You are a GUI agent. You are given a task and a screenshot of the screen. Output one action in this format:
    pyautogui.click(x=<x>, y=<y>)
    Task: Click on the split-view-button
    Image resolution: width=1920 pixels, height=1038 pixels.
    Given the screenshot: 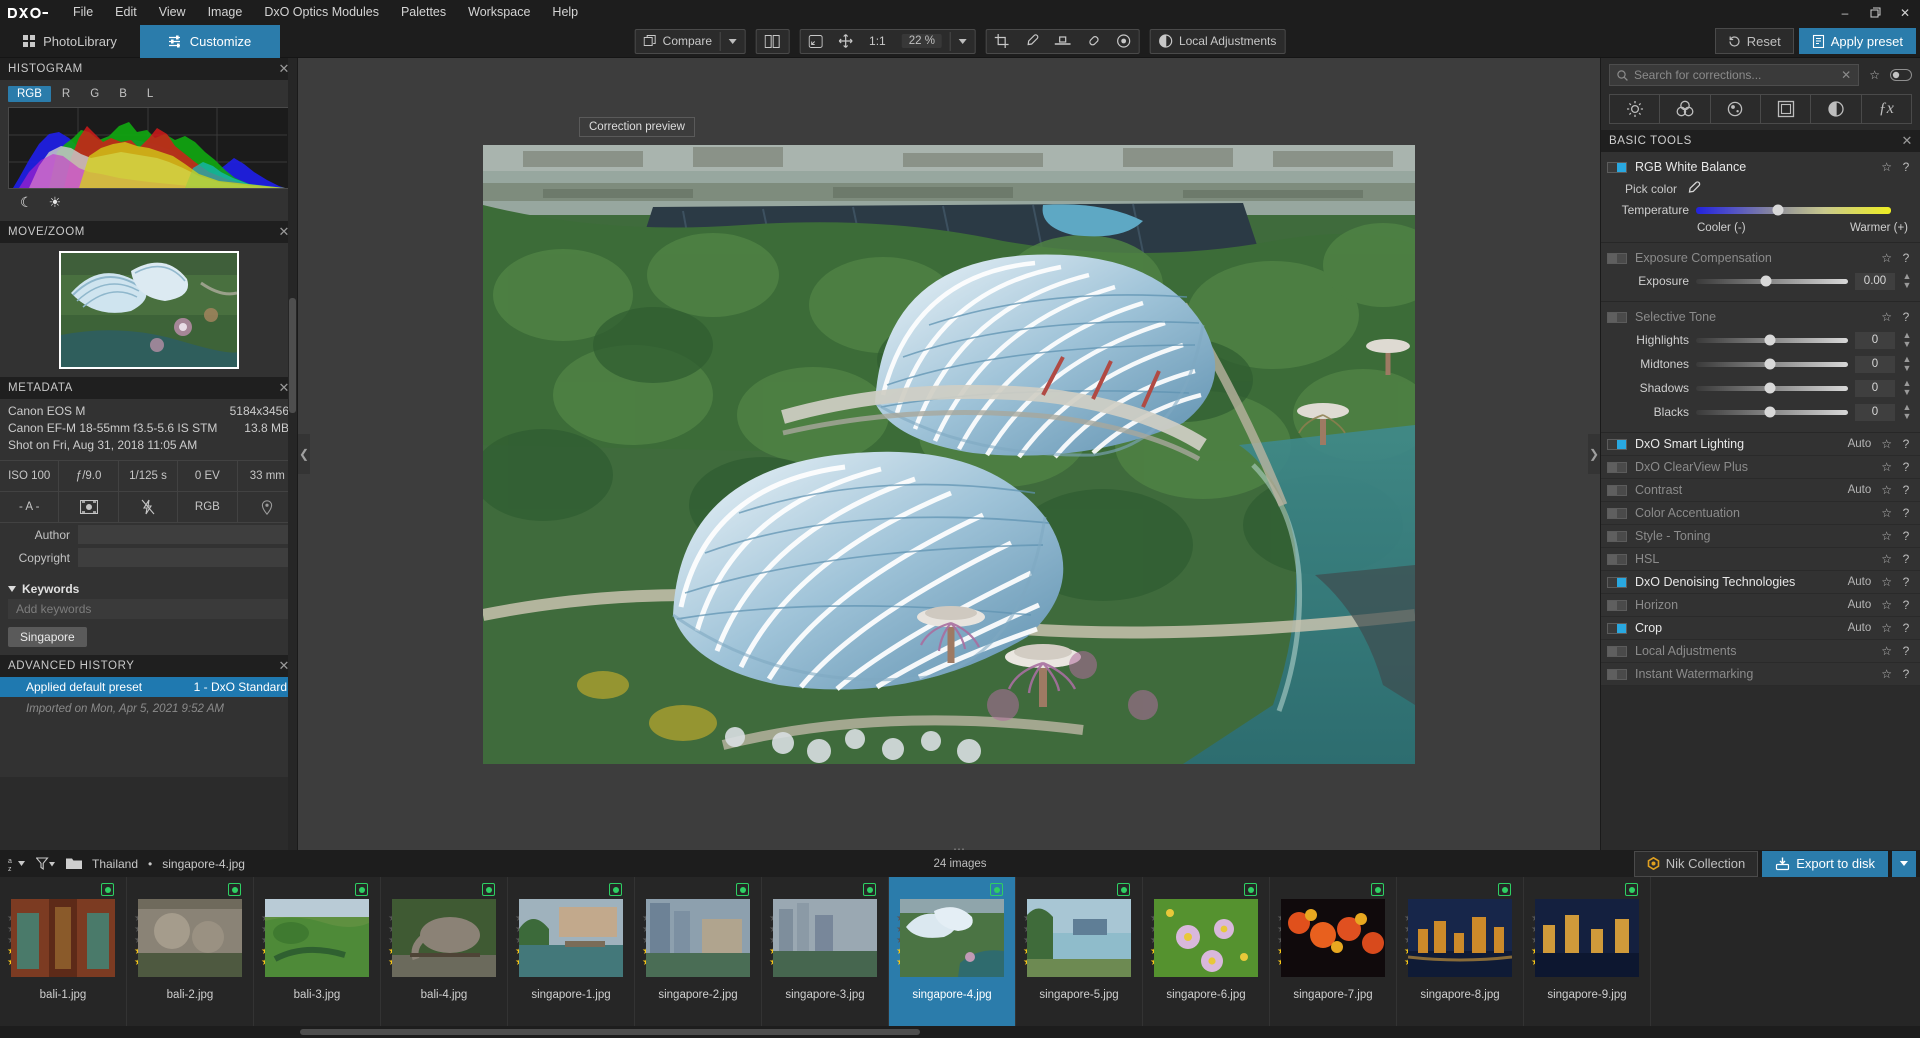 What is the action you would take?
    pyautogui.click(x=773, y=41)
    